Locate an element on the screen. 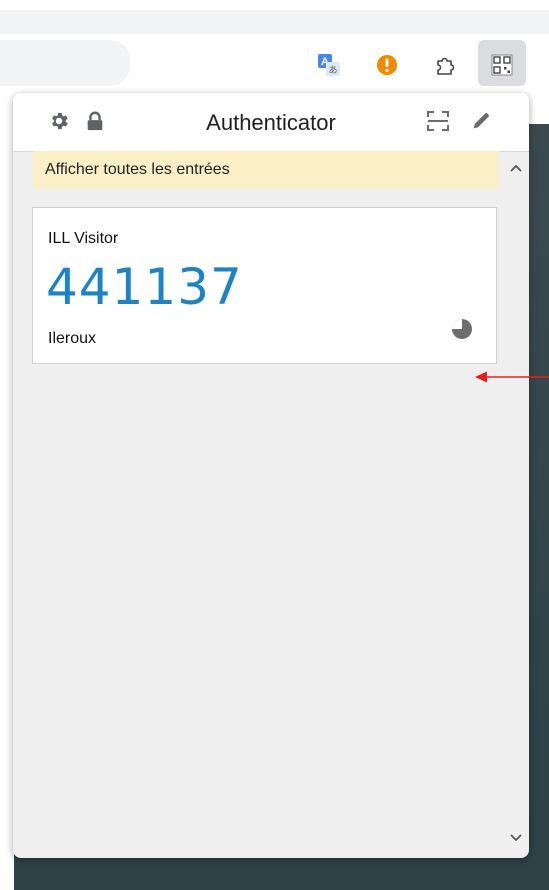  page-left-edge is located at coordinates (7, 492).